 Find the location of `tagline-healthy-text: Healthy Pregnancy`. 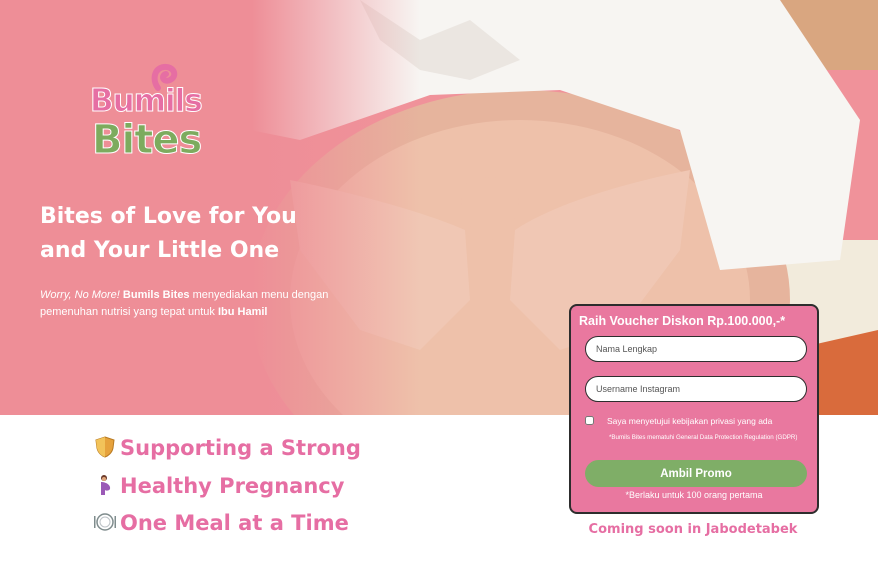

tagline-healthy-text: Healthy Pregnancy is located at coordinates (232, 486).